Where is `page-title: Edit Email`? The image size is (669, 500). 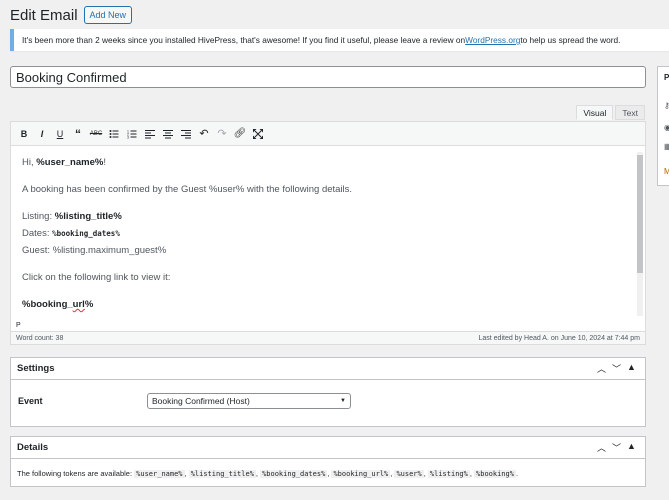 page-title: Edit Email is located at coordinates (44, 15).